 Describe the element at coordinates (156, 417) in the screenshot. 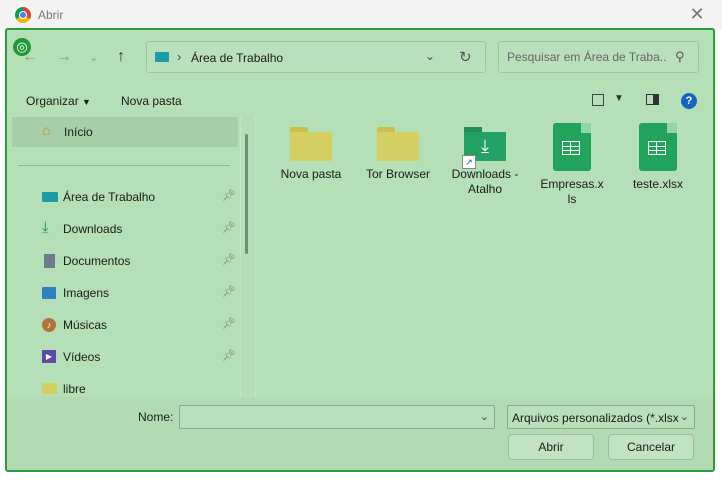

I see `file-name-label: Nome:` at that location.